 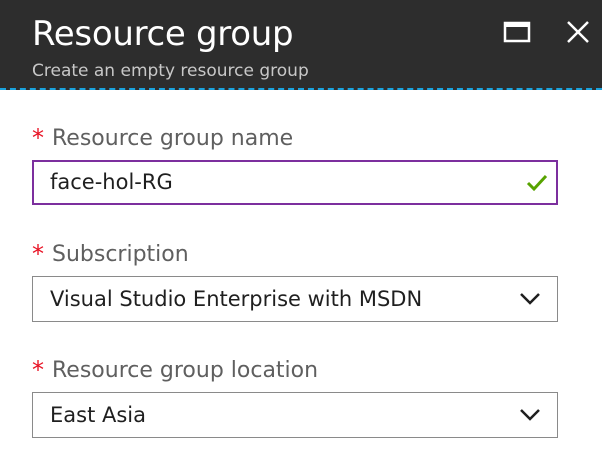 I want to click on location-selected-value: East Asia, so click(x=98, y=415).